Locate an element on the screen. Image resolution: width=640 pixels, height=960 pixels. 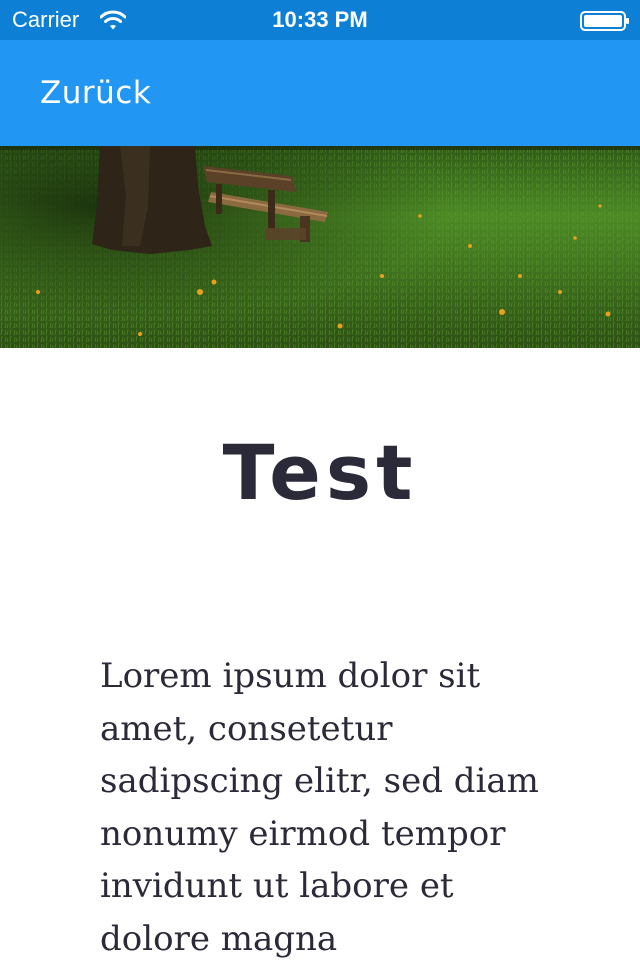
status-bar: Carrier 10:33 PM is located at coordinates (320, 20).